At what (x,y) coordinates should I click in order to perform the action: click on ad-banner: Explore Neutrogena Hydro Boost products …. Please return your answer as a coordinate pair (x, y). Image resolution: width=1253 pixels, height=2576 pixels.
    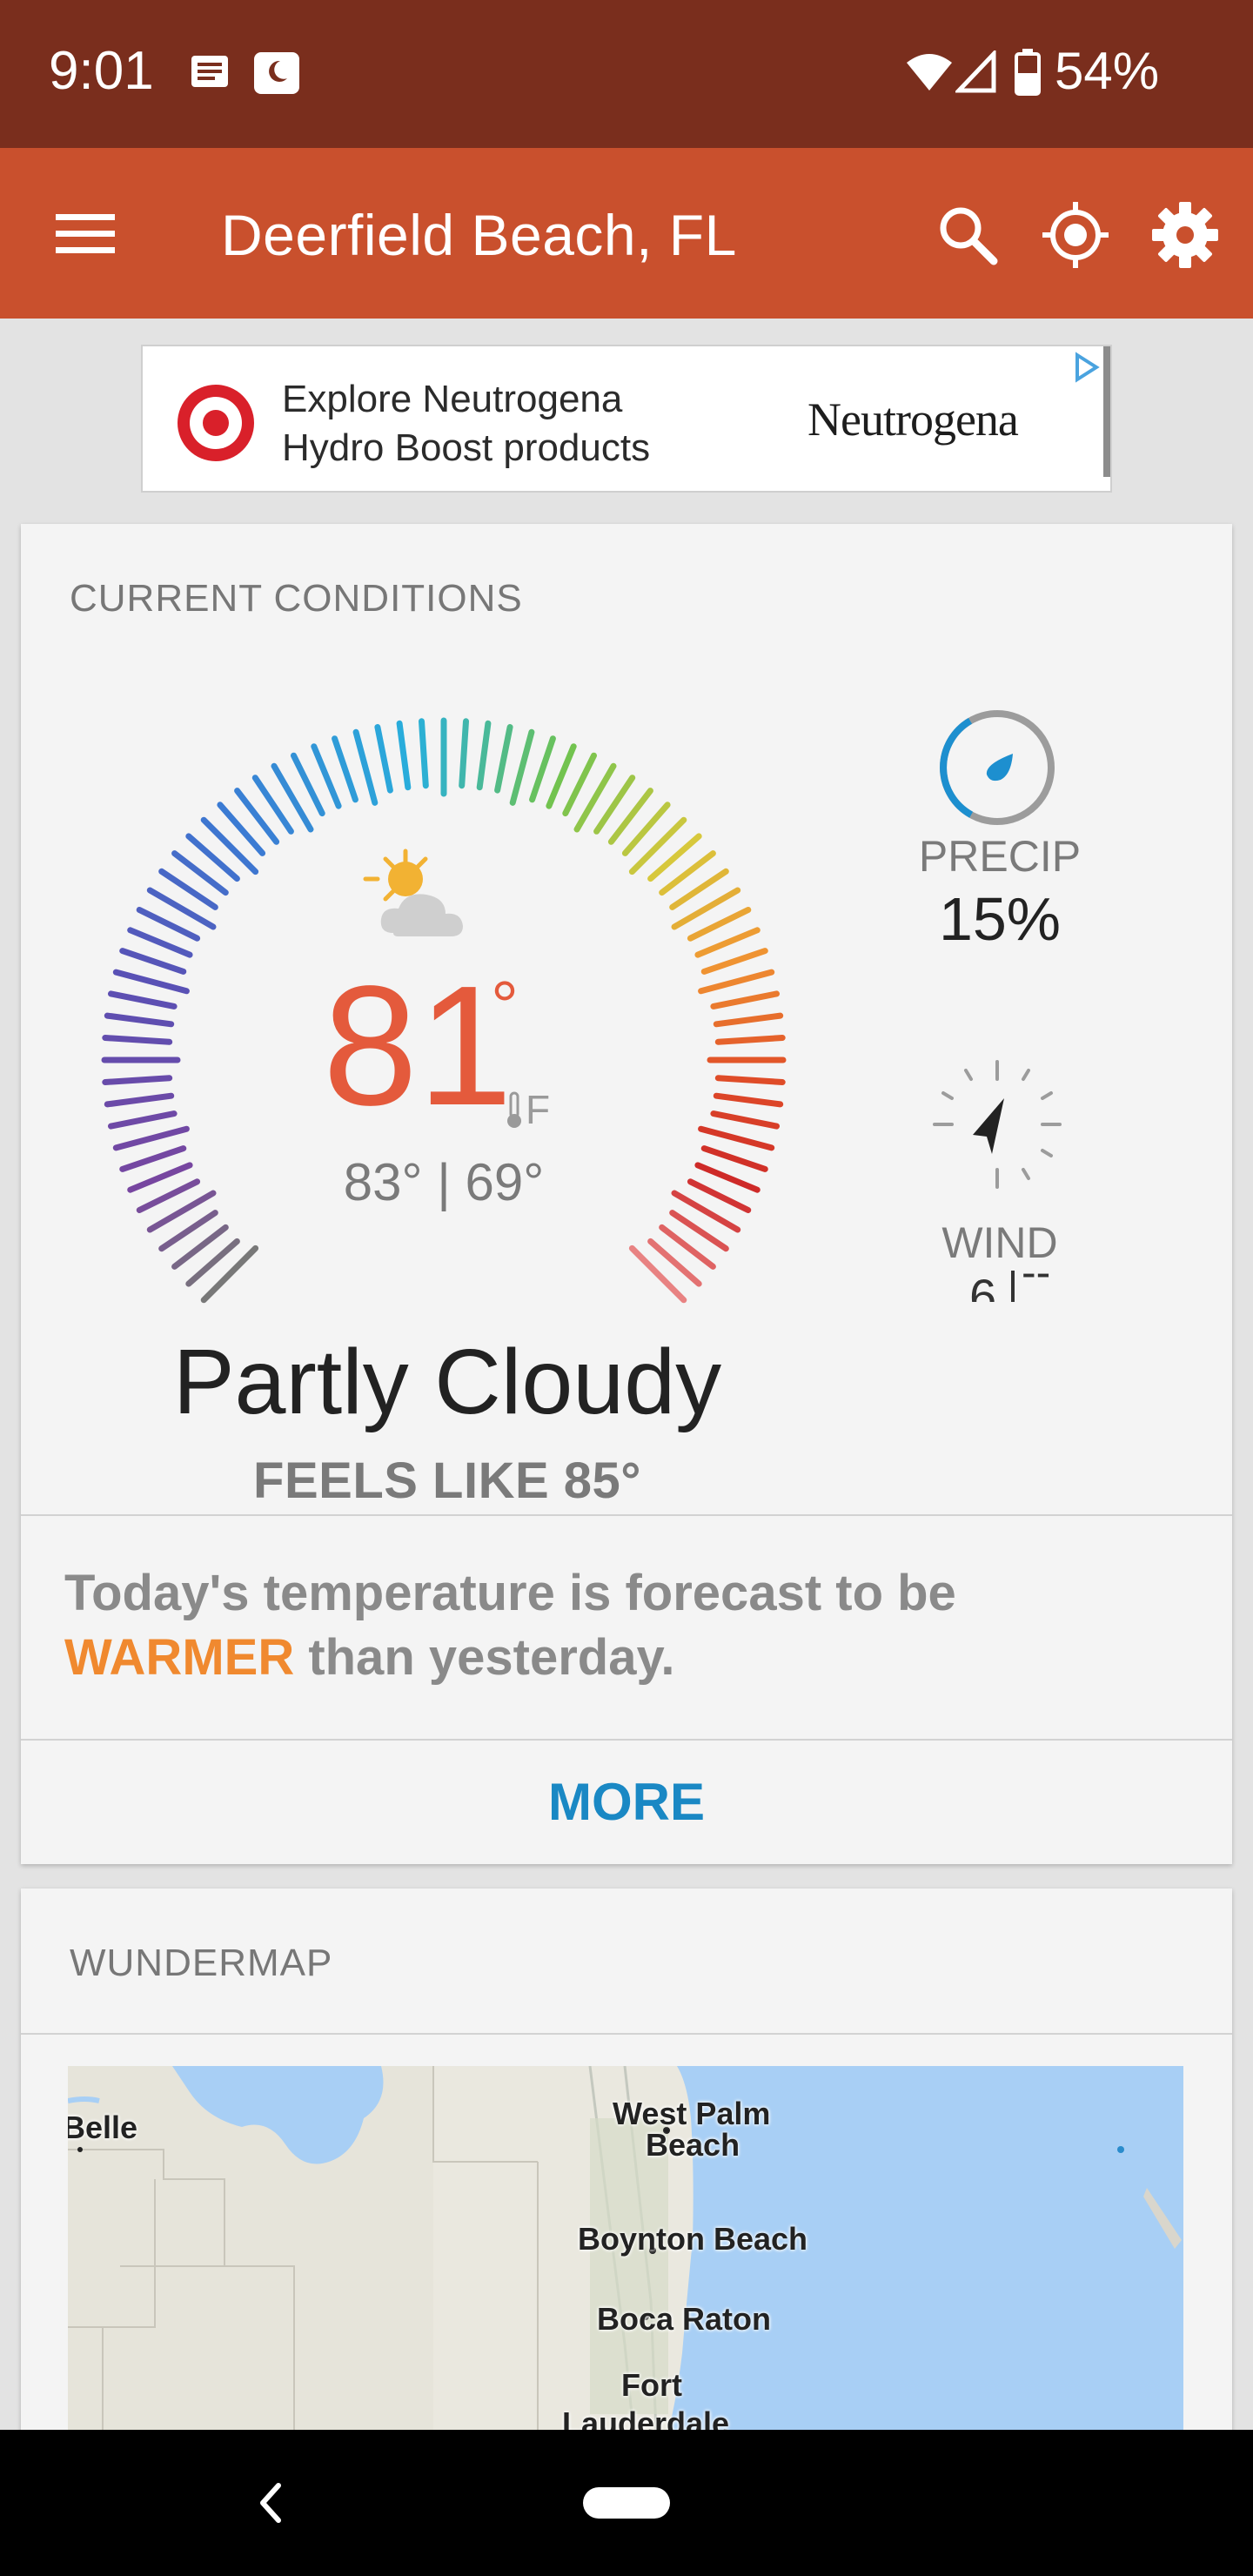
    Looking at the image, I should click on (626, 419).